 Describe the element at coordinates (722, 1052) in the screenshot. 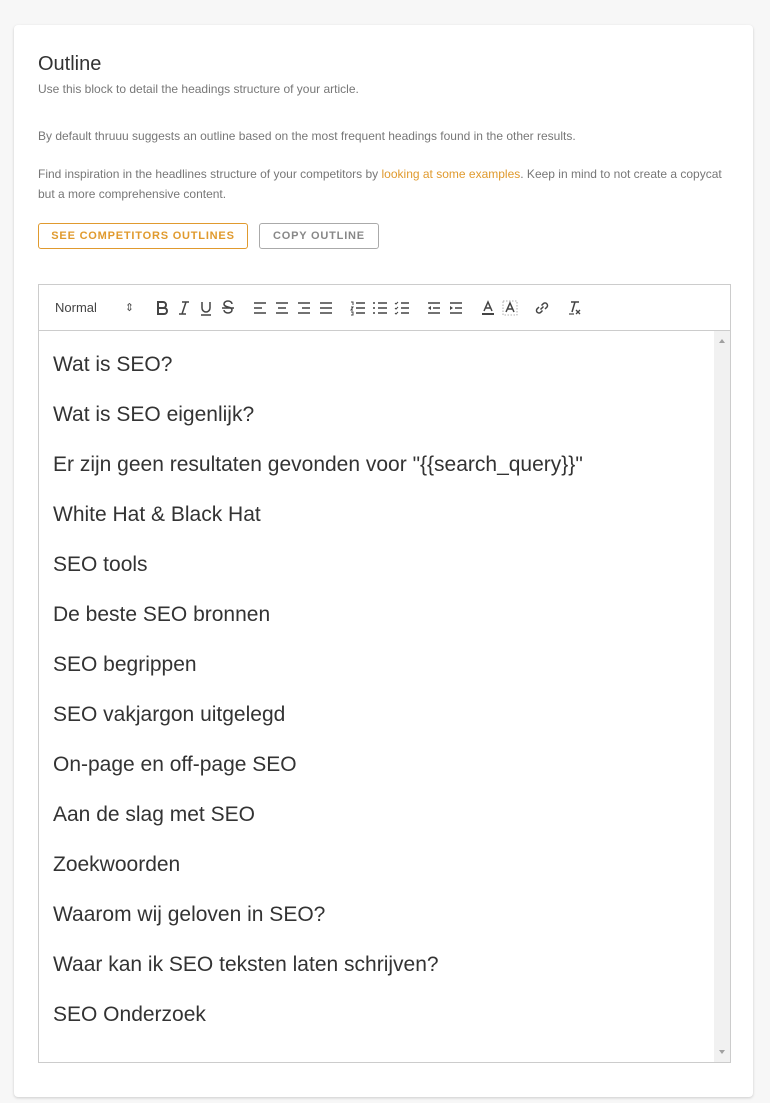

I see `scroll-down-icon` at that location.